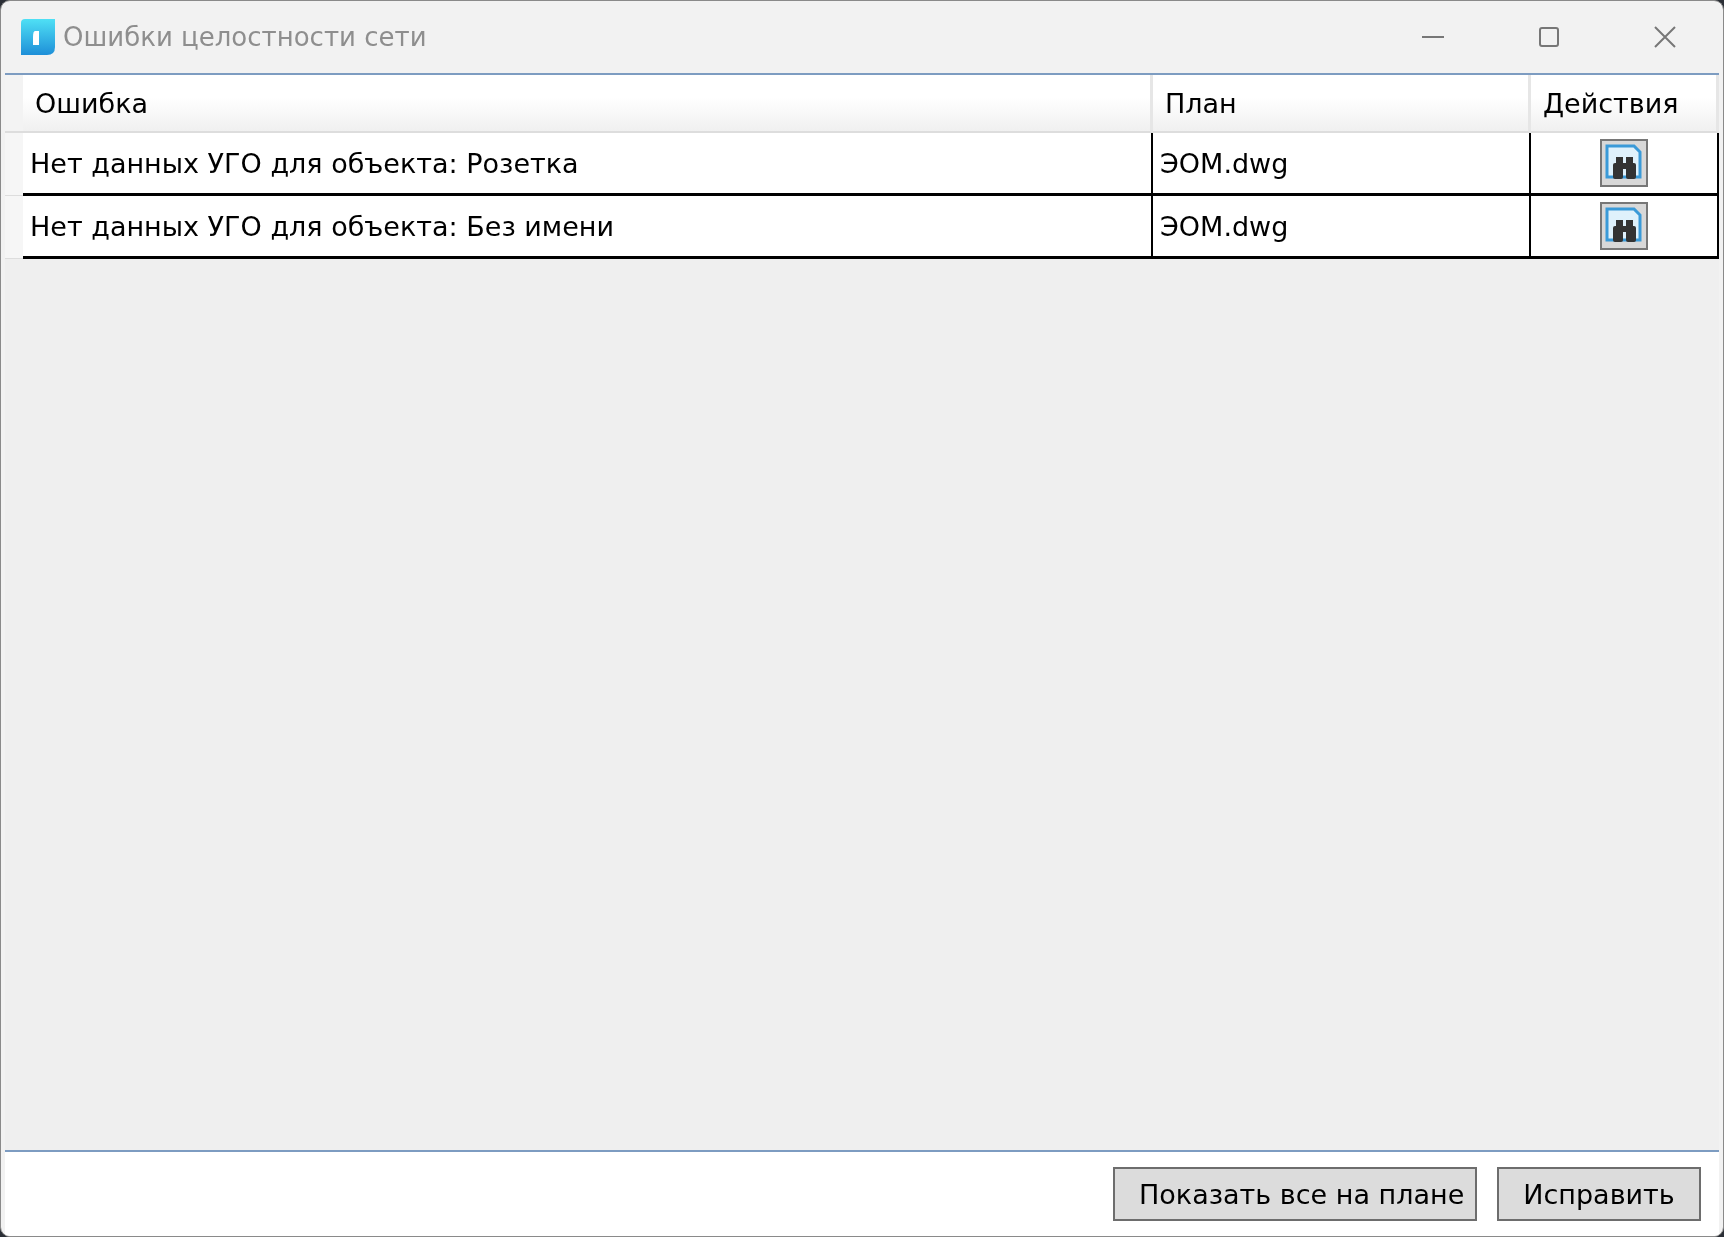 This screenshot has height=1237, width=1724. What do you see at coordinates (1599, 1194) in the screenshot?
I see `dialog-button: Исправить` at bounding box center [1599, 1194].